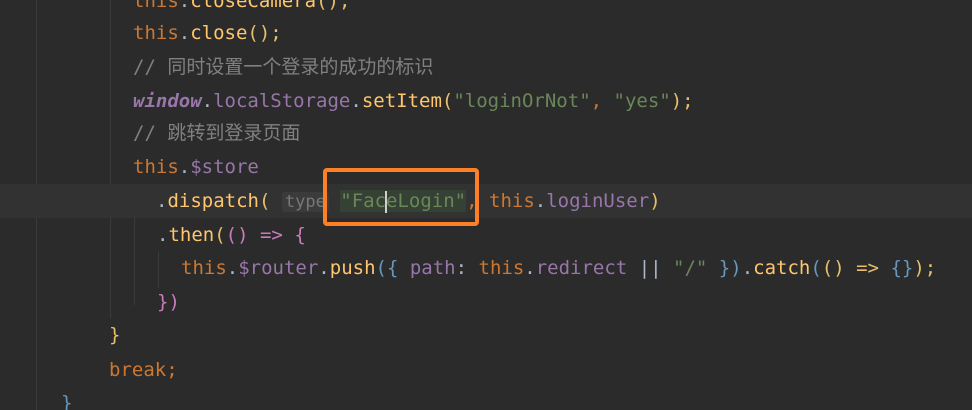 This screenshot has height=410, width=972. What do you see at coordinates (138, 370) in the screenshot?
I see `break-keyword: break` at bounding box center [138, 370].